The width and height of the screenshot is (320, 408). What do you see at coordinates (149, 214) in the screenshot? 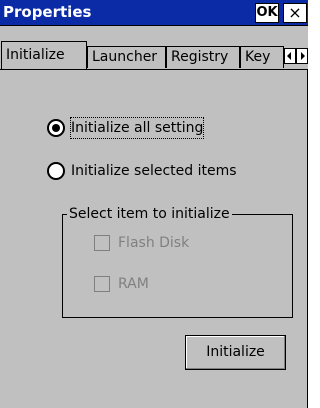
I see `groupbox-title: Select item to initialize` at bounding box center [149, 214].